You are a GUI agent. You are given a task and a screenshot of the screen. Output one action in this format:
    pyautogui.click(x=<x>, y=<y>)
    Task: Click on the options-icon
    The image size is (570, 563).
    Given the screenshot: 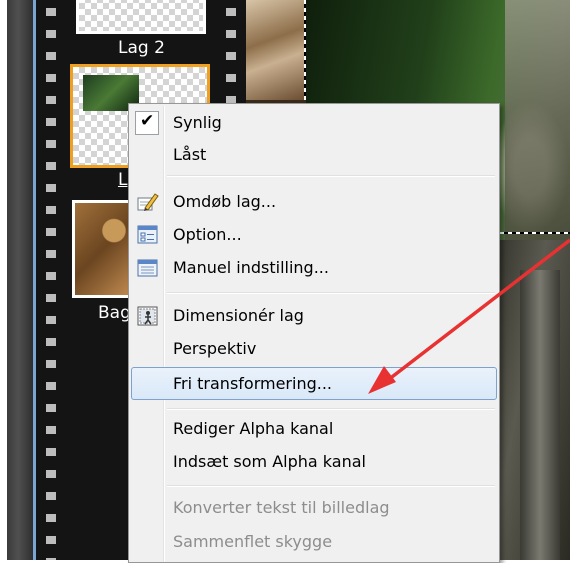 What is the action you would take?
    pyautogui.click(x=147, y=234)
    